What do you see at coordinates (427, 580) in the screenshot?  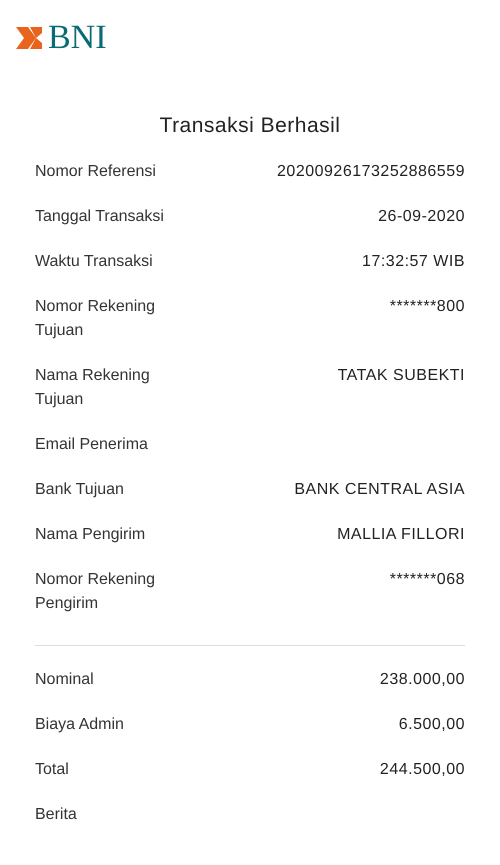 I see `field-value: *******068` at bounding box center [427, 580].